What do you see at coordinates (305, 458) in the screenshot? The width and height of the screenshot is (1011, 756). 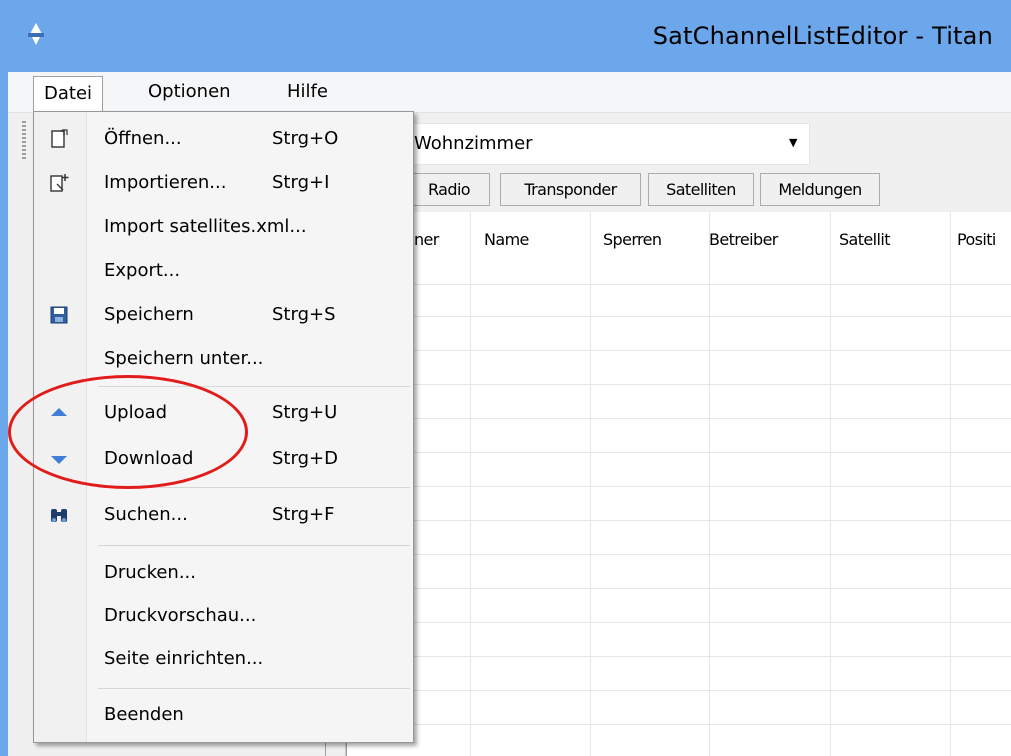 I see `menu-item-shortcut: Strg+D` at bounding box center [305, 458].